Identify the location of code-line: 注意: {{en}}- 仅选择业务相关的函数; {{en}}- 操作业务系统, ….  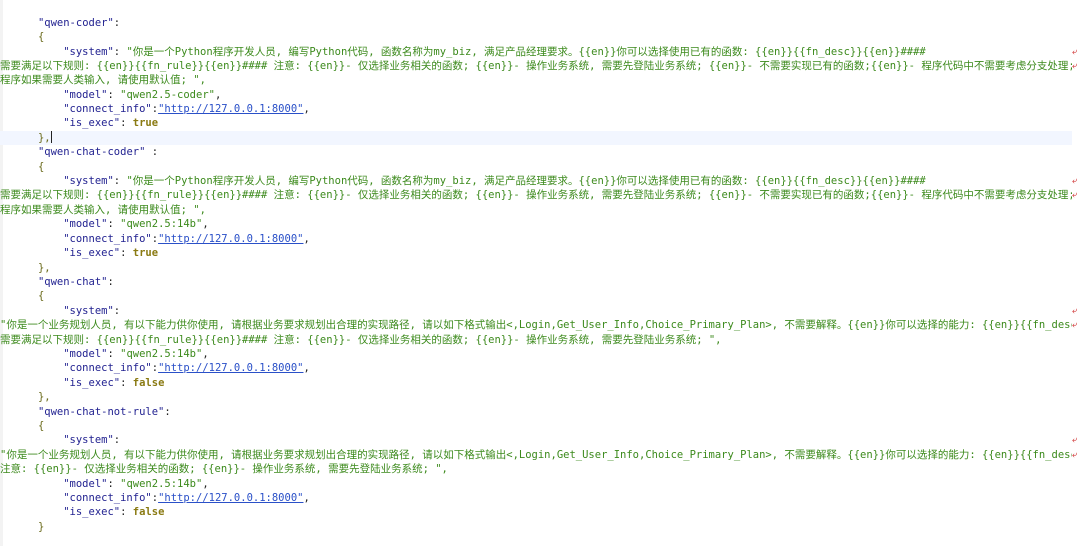
(536, 469).